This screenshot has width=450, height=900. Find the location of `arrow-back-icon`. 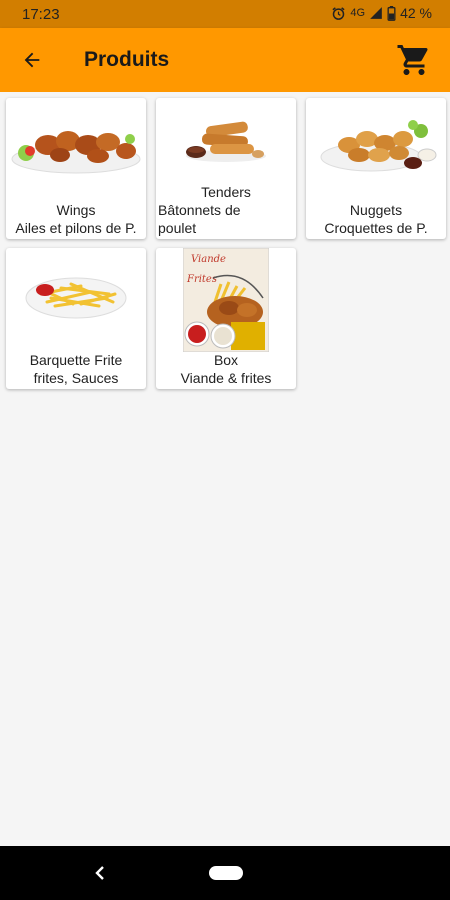

arrow-back-icon is located at coordinates (32, 60).